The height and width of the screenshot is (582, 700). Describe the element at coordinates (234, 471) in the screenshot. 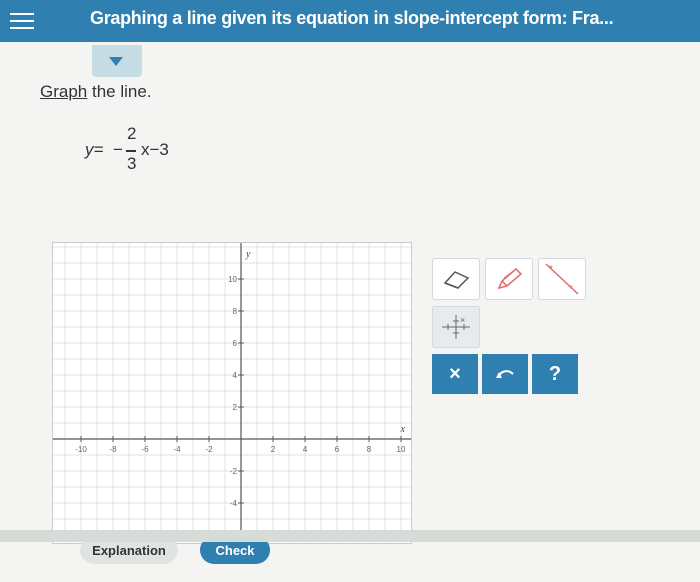

I see `y-tick-label: -2` at that location.